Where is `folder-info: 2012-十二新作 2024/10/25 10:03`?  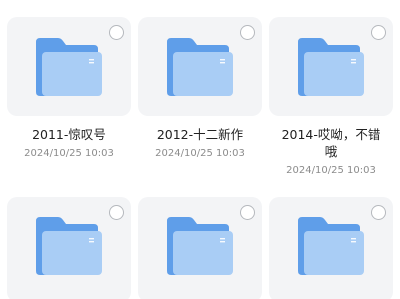
folder-info: 2012-十二新作 2024/10/25 10:03 is located at coordinates (200, 143).